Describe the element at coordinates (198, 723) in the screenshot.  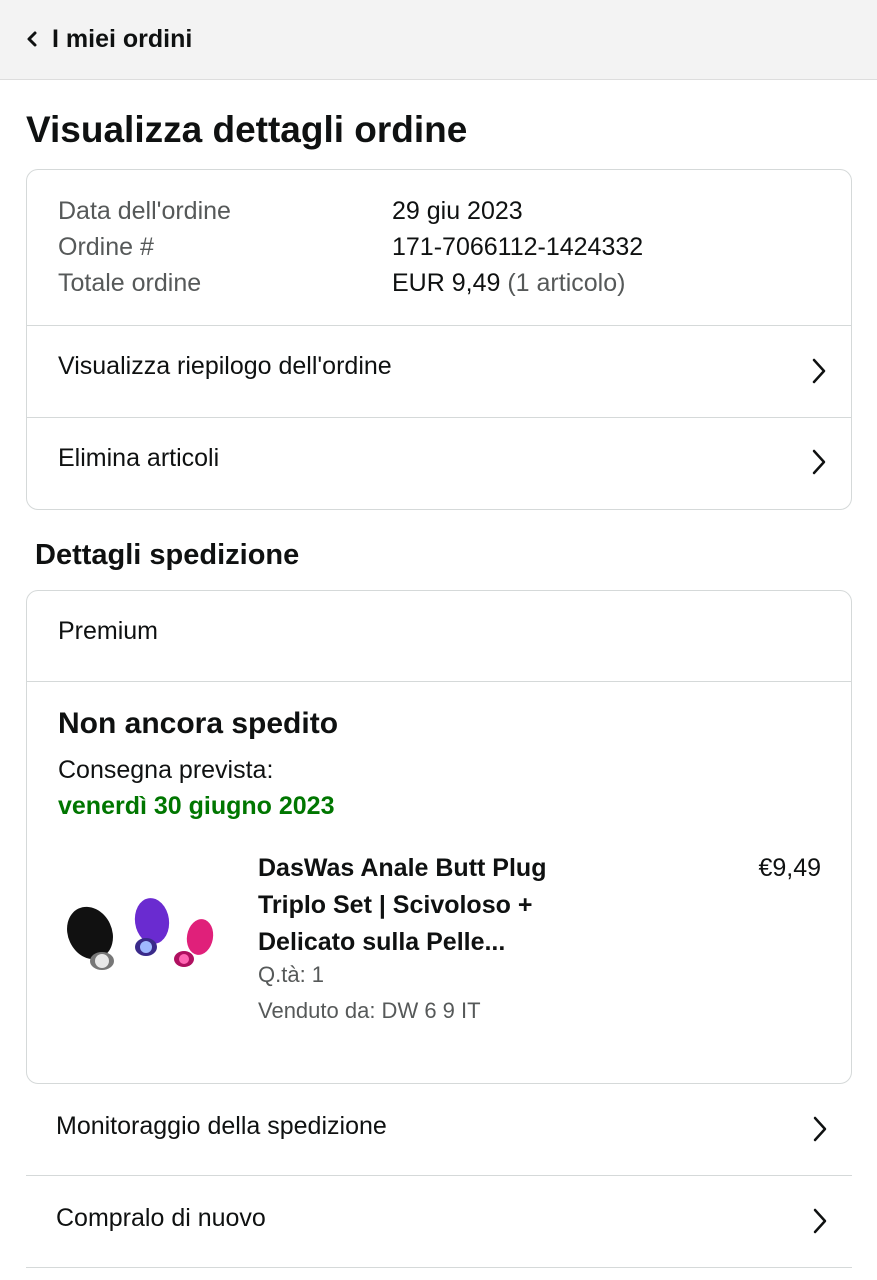
I see `shipment-status: Non ancora spedito` at that location.